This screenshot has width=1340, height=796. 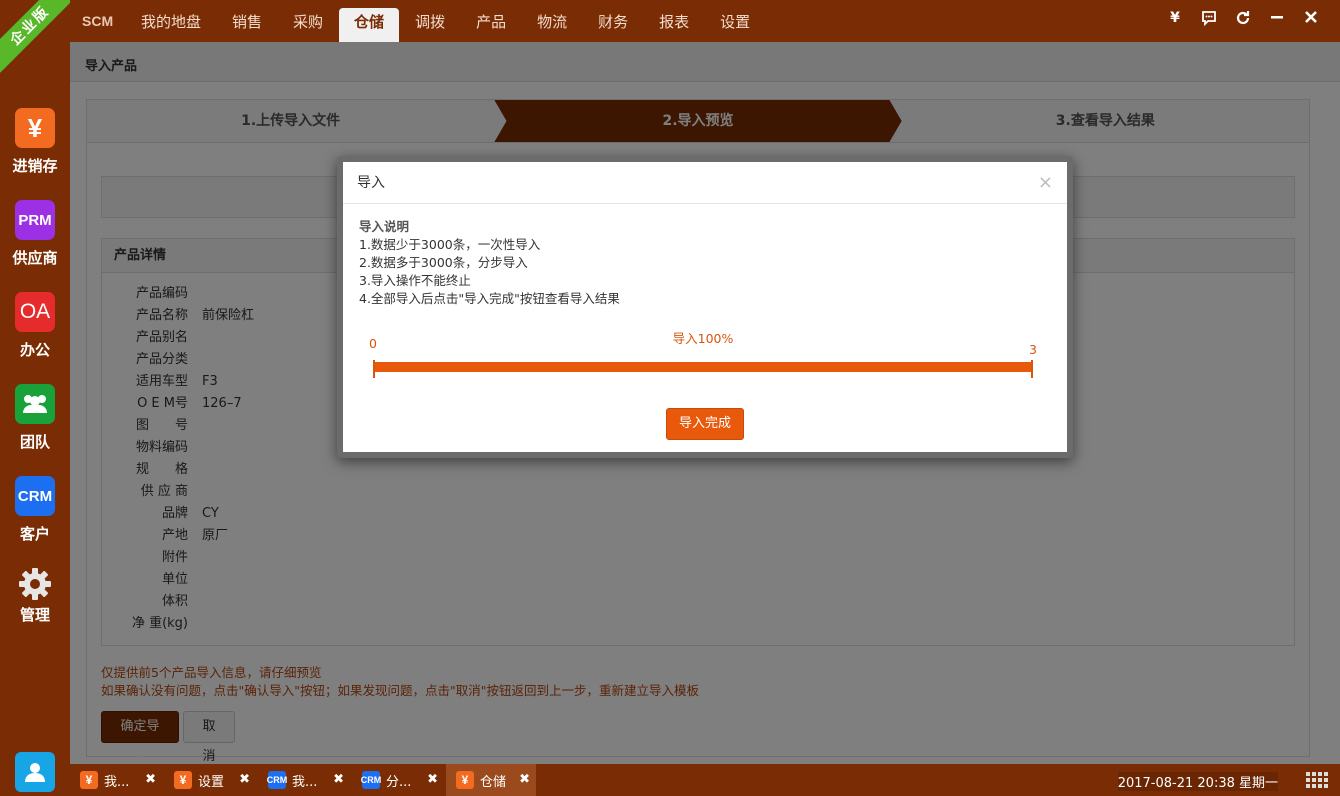 What do you see at coordinates (450, 244) in the screenshot?
I see `instruction-line: 1.数据少于3000条，一次性导入` at bounding box center [450, 244].